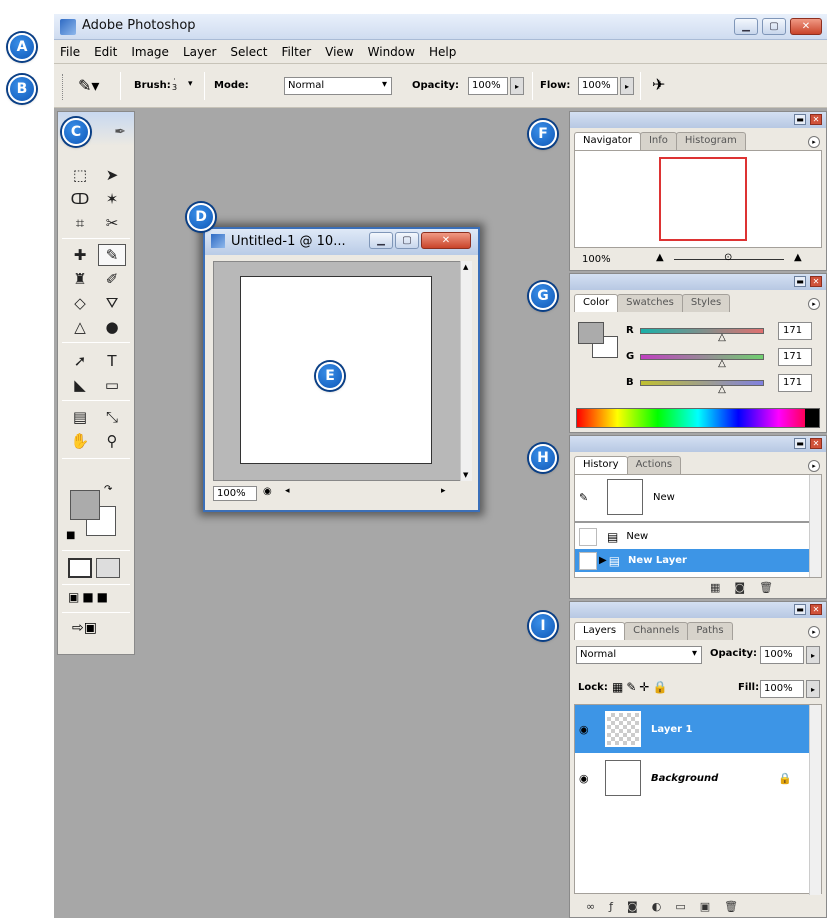 This screenshot has height=918, width=827. Describe the element at coordinates (607, 141) in the screenshot. I see `tab-navigator: Navigator` at that location.